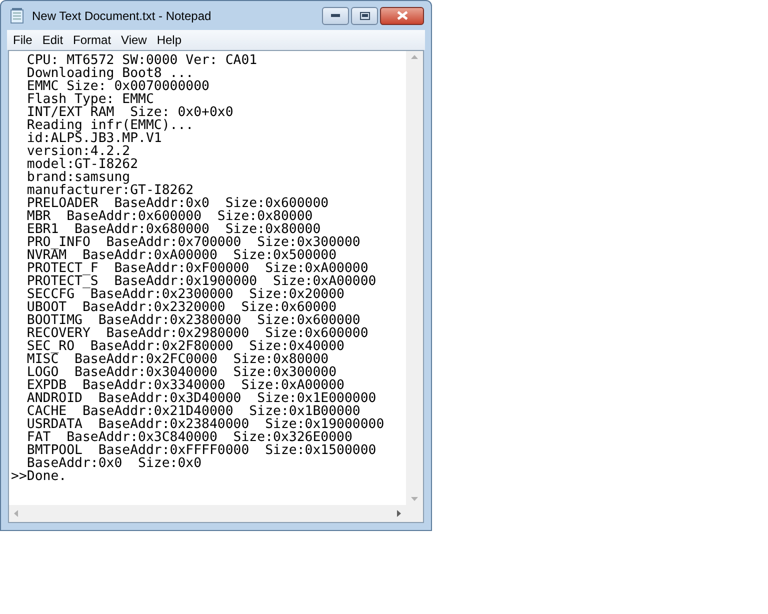  What do you see at coordinates (78, 151) in the screenshot?
I see `text-line: version:4.2.2` at bounding box center [78, 151].